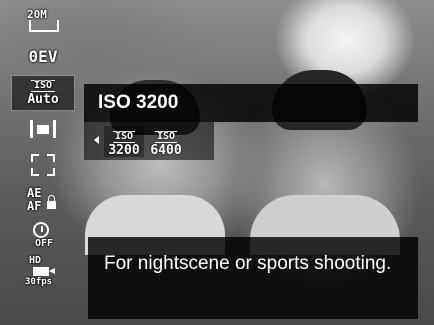 Image resolution: width=434 pixels, height=325 pixels. Describe the element at coordinates (124, 150) in the screenshot. I see `iso-option-value: 3200` at that location.